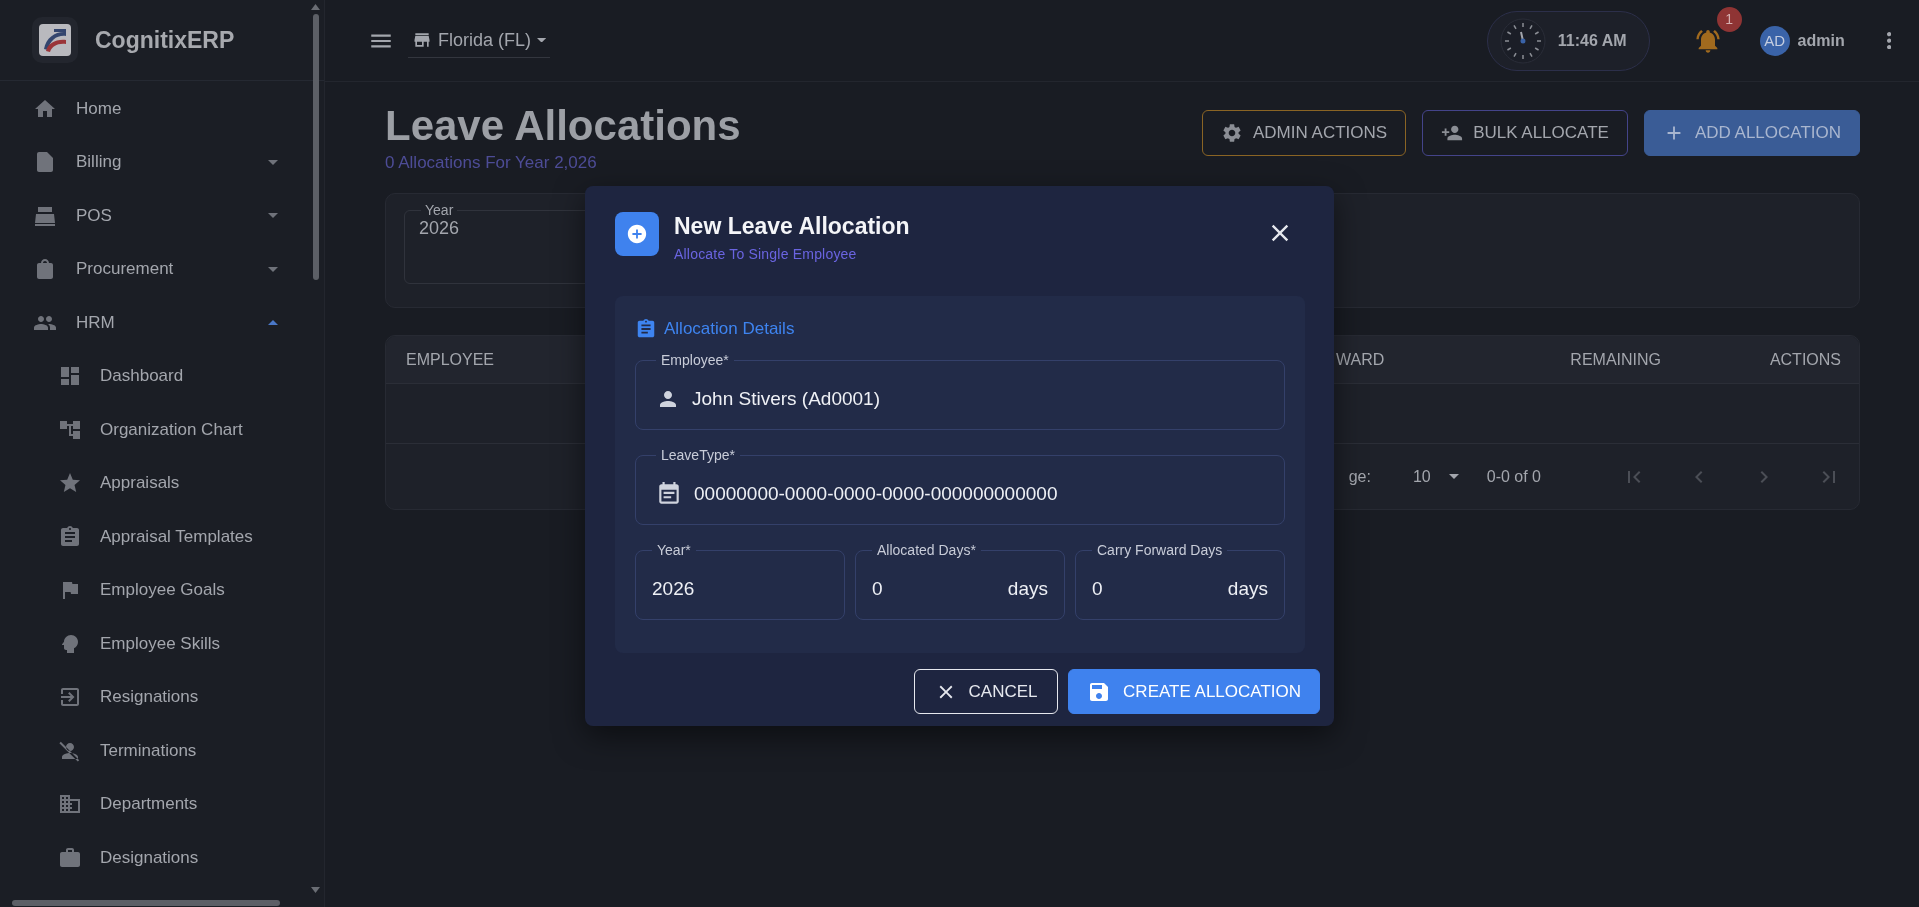 The image size is (1919, 907). Describe the element at coordinates (142, 216) in the screenshot. I see `sidebar-item: POS` at that location.